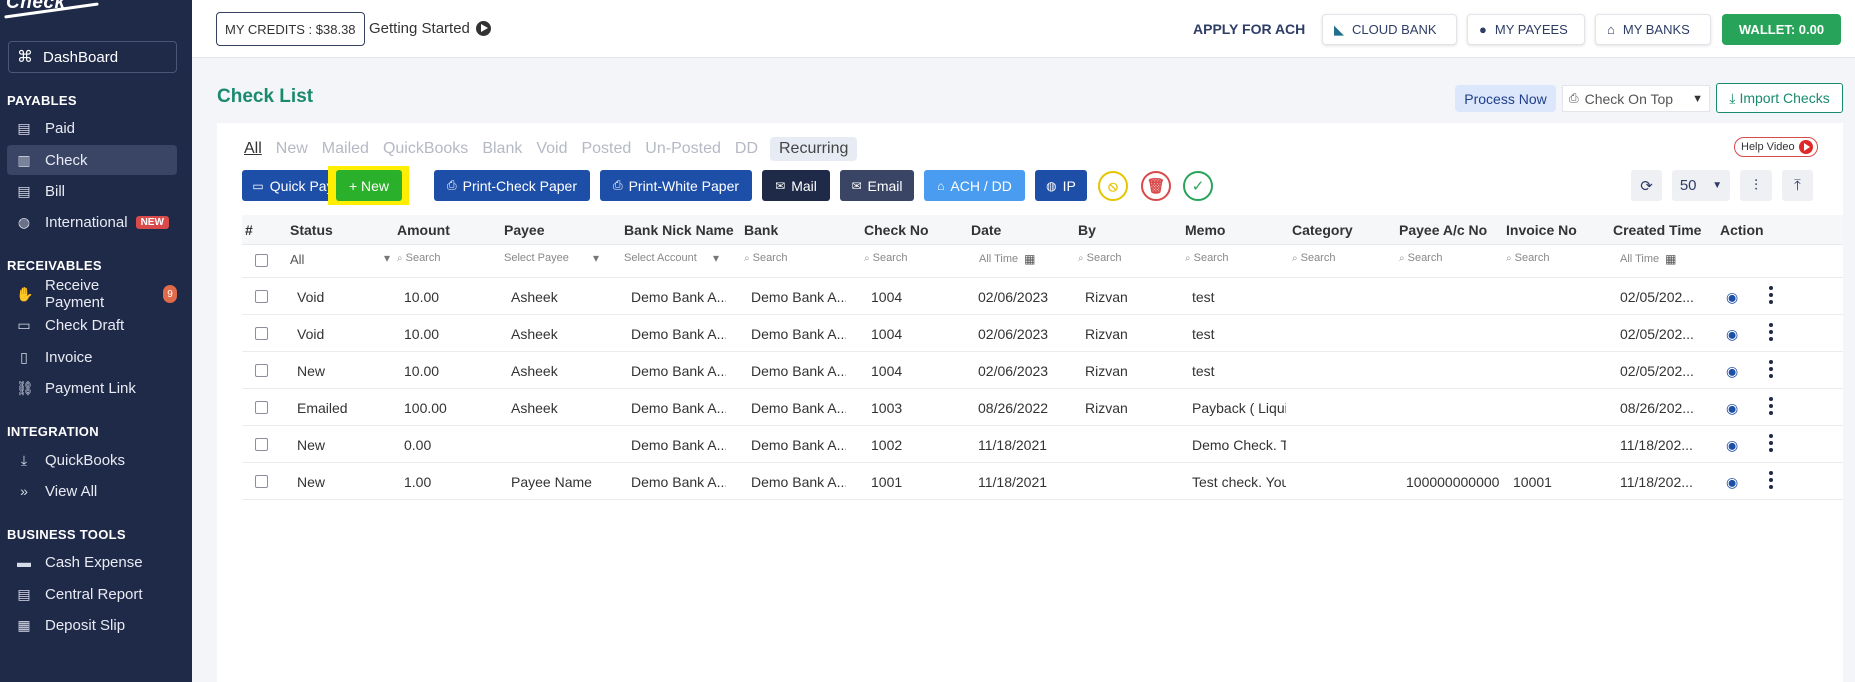 This screenshot has height=682, width=1855. I want to click on help-video-button: Help Video, so click(1776, 147).